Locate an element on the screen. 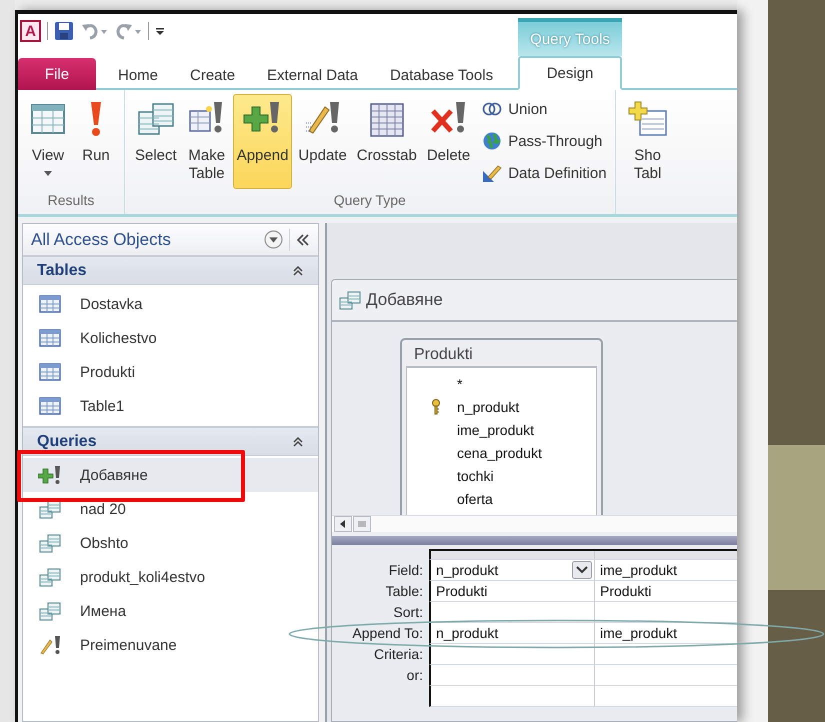 This screenshot has height=722, width=825. nav-item: Dostavka is located at coordinates (170, 304).